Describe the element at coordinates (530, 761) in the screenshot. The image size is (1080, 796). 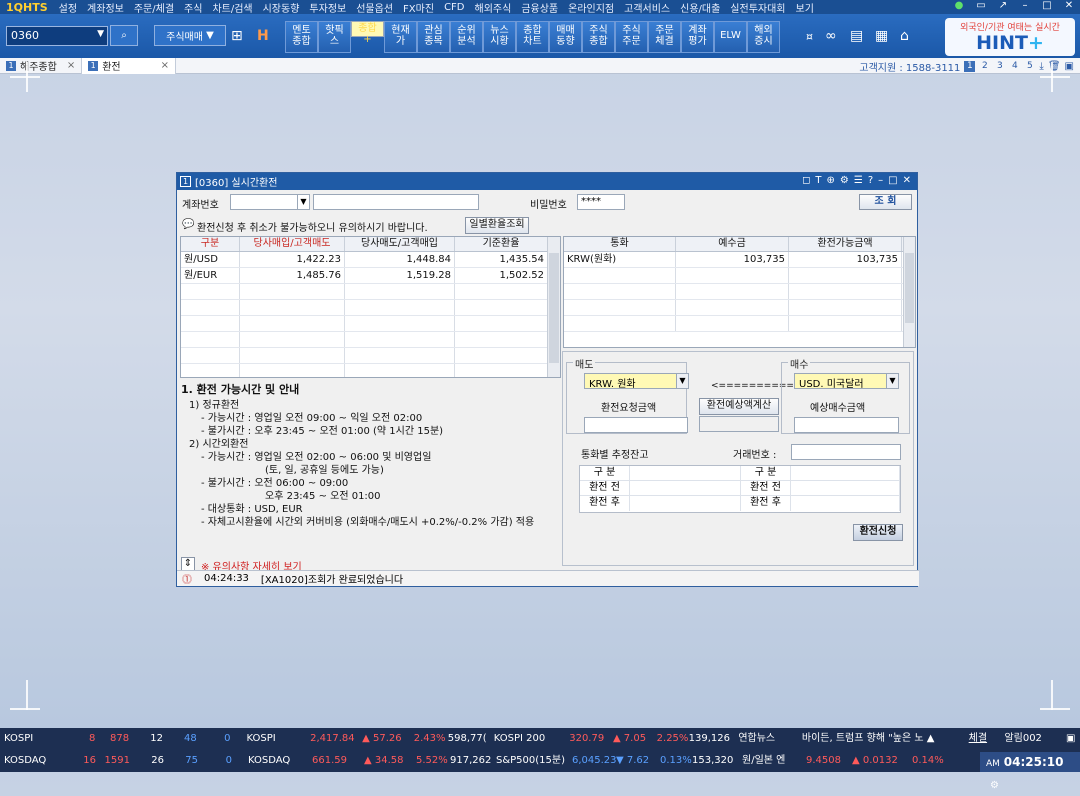
I see `sp500-name: S&P500(15분)` at that location.